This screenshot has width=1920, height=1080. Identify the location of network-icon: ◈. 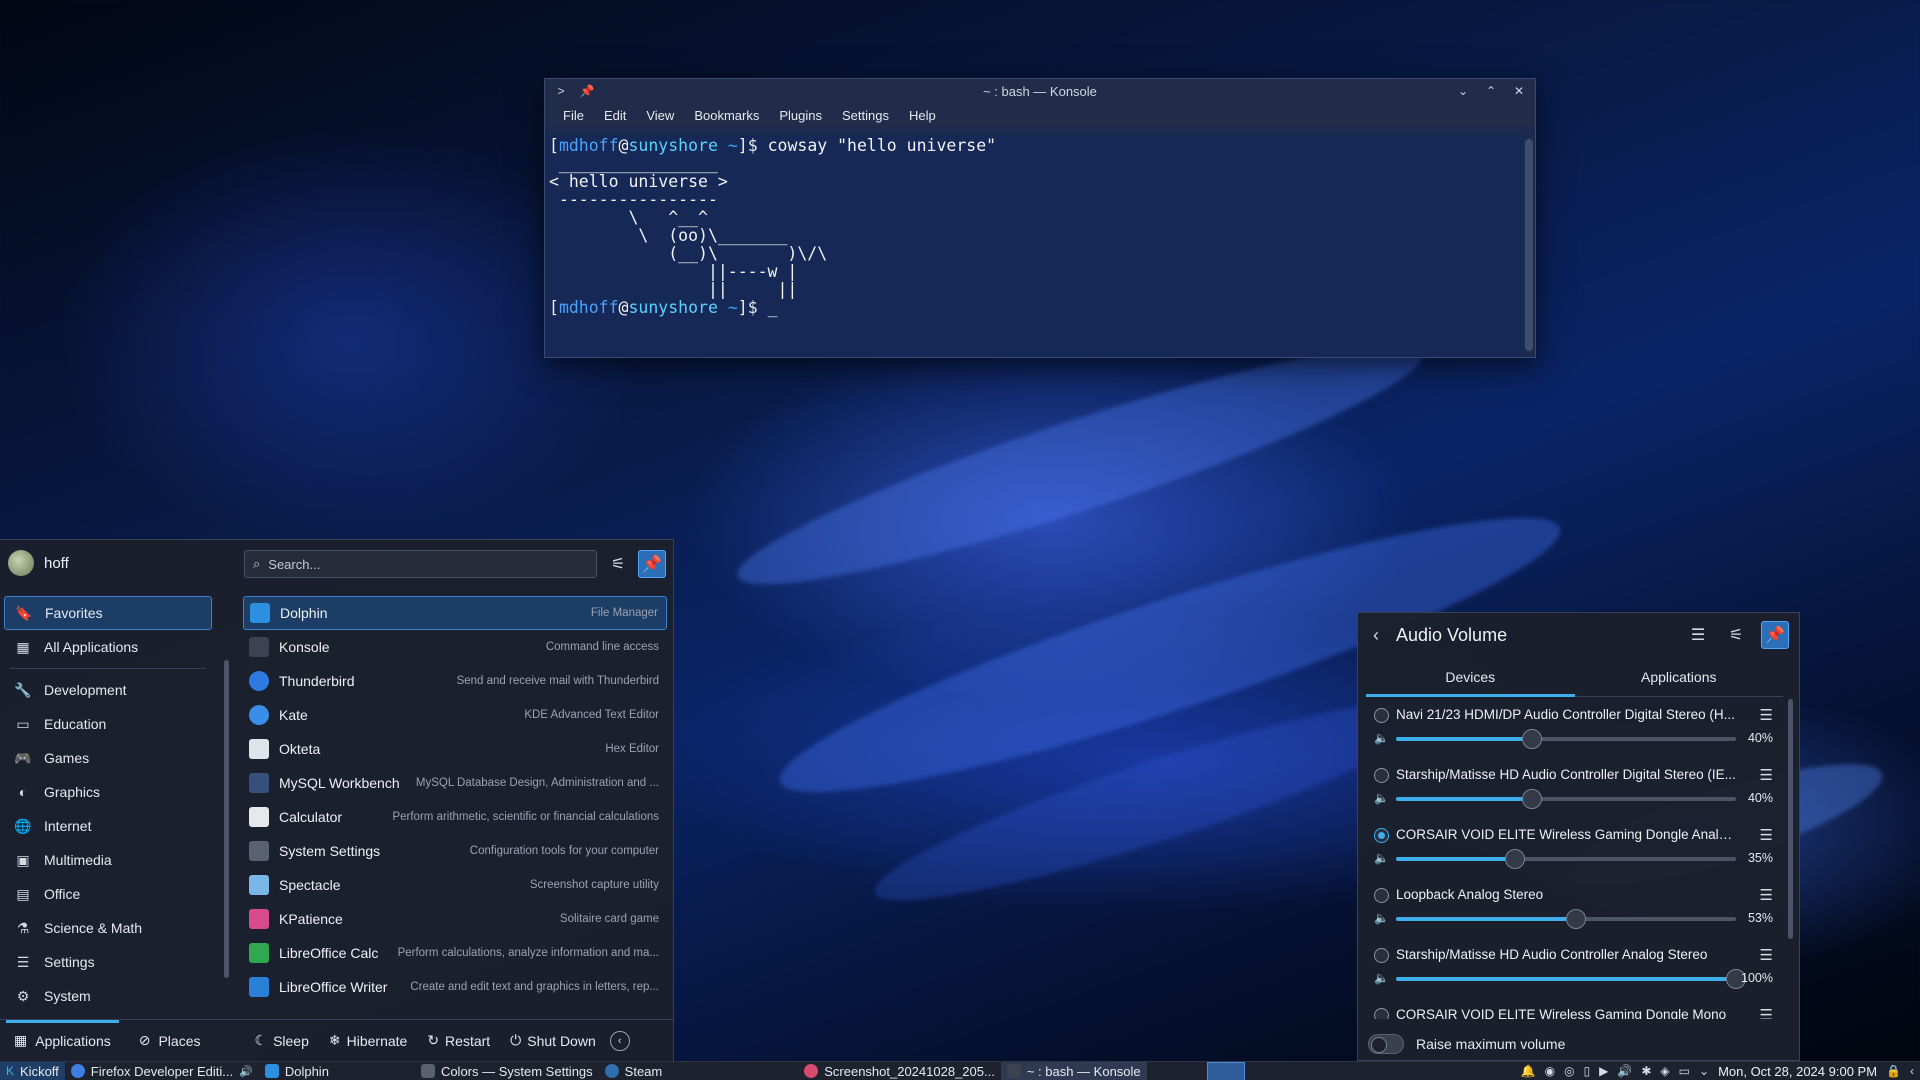
(1664, 1071).